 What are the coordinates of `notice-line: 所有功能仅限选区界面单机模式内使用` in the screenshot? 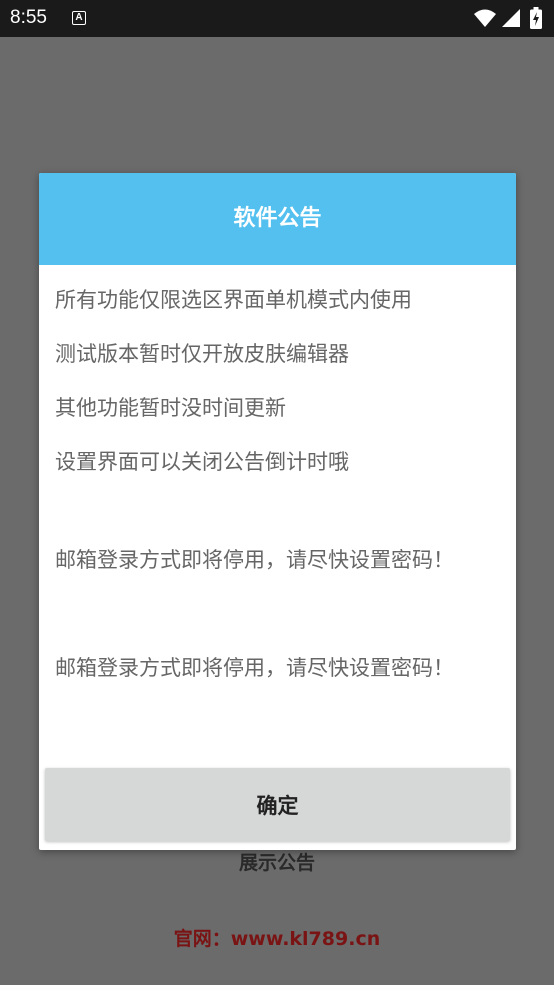 It's located at (233, 300).